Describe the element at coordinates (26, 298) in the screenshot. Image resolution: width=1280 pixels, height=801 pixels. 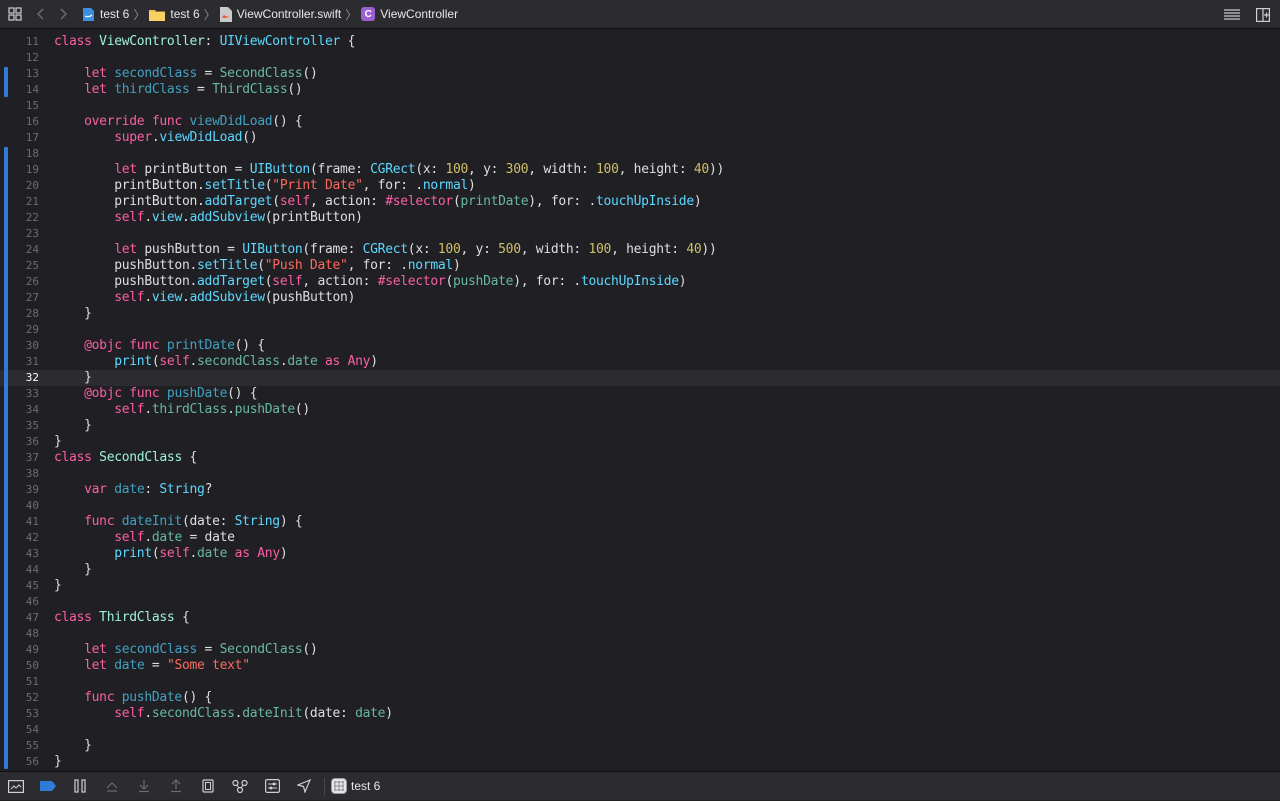
I see `line-number: 27` at that location.